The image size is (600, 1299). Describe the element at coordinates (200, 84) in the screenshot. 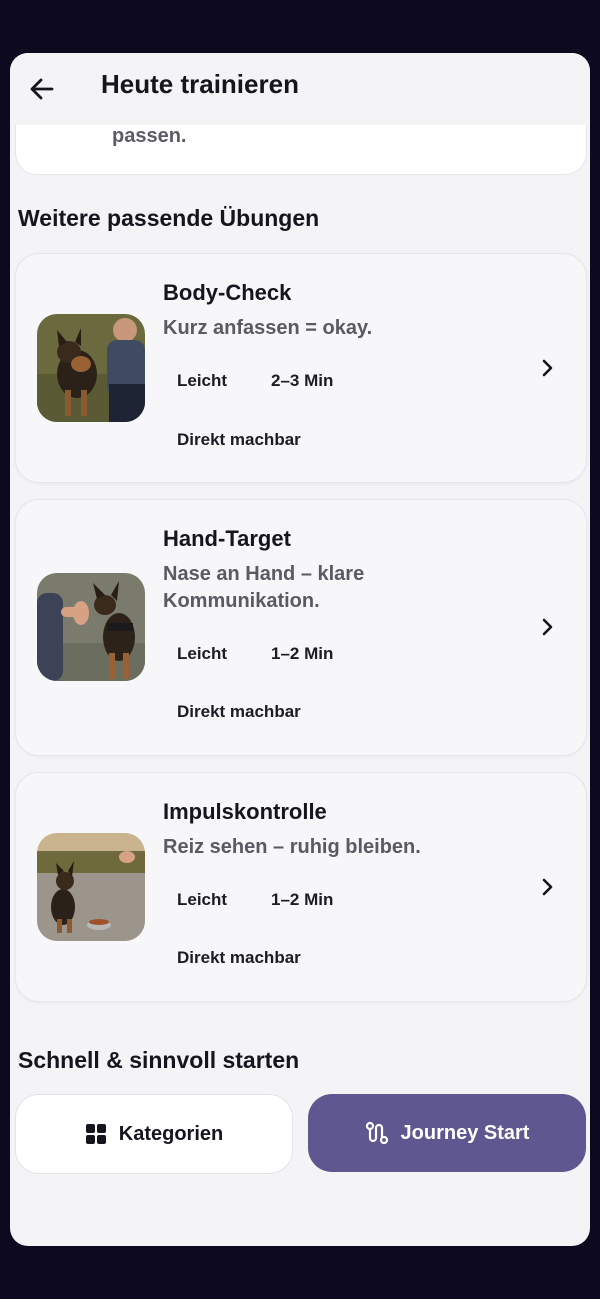

I see `page-title: Heute trainieren` at that location.